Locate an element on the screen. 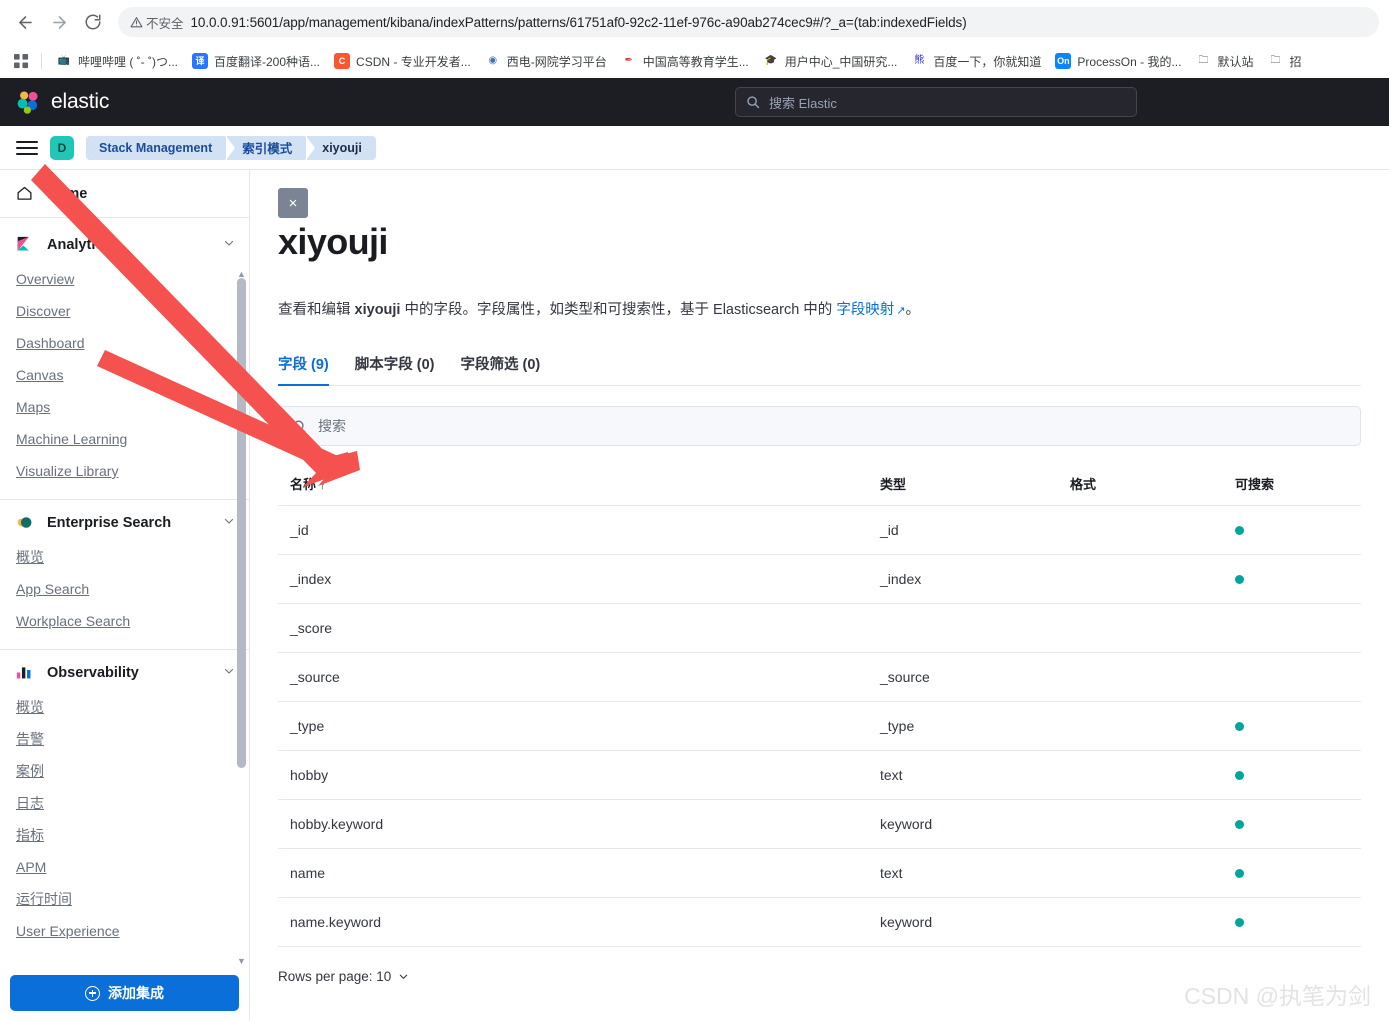 This screenshot has height=1021, width=1389. sidebar-scroll-thumb is located at coordinates (241, 523).